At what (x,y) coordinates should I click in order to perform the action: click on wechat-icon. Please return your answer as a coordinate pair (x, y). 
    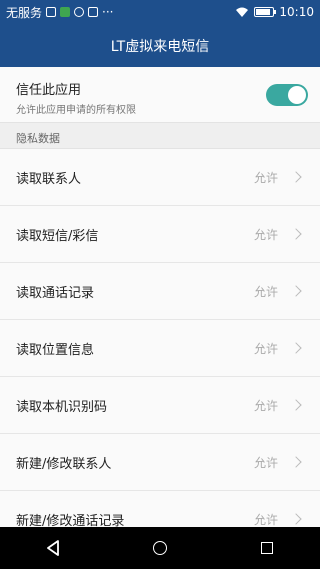
    Looking at the image, I should click on (65, 12).